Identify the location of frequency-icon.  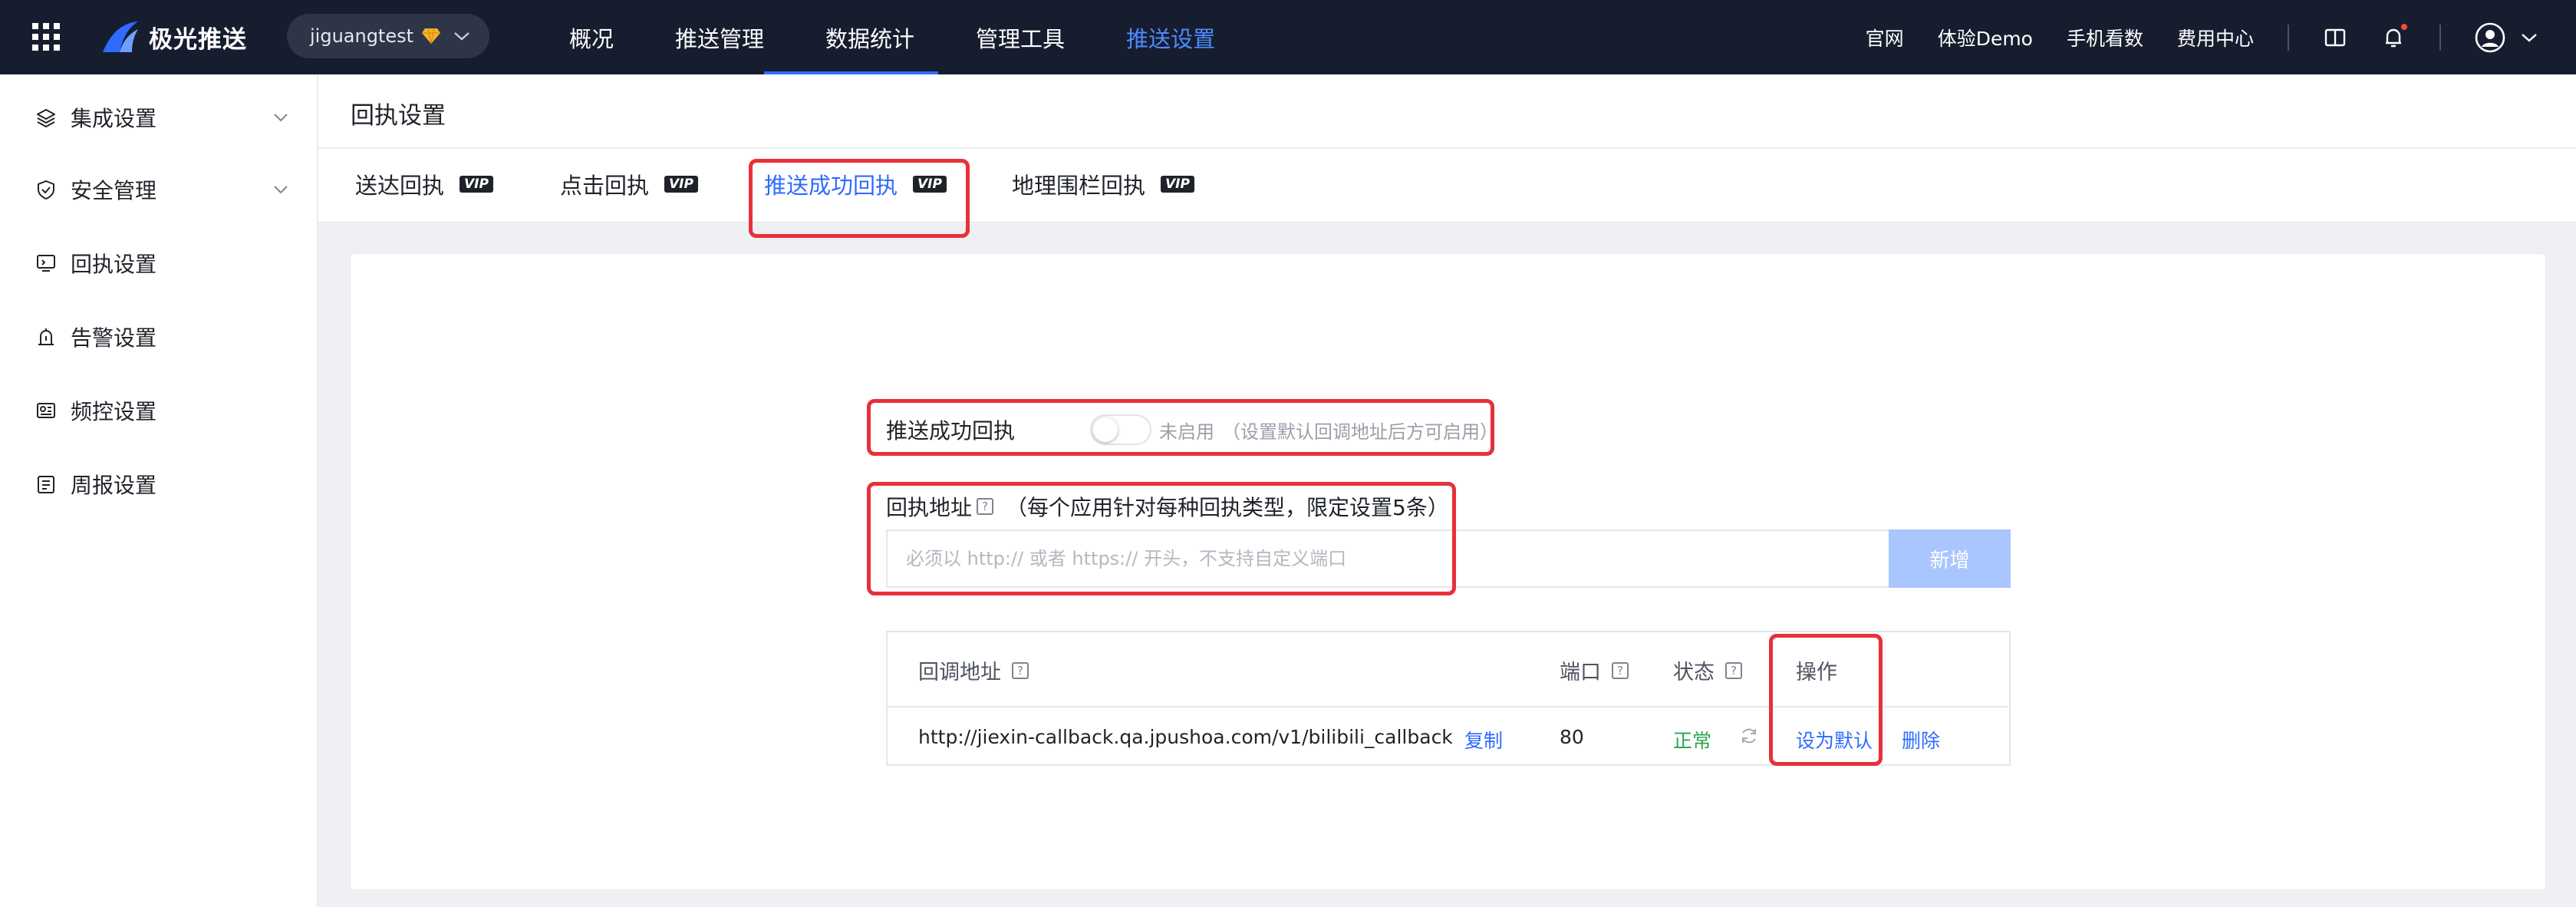
(46, 410).